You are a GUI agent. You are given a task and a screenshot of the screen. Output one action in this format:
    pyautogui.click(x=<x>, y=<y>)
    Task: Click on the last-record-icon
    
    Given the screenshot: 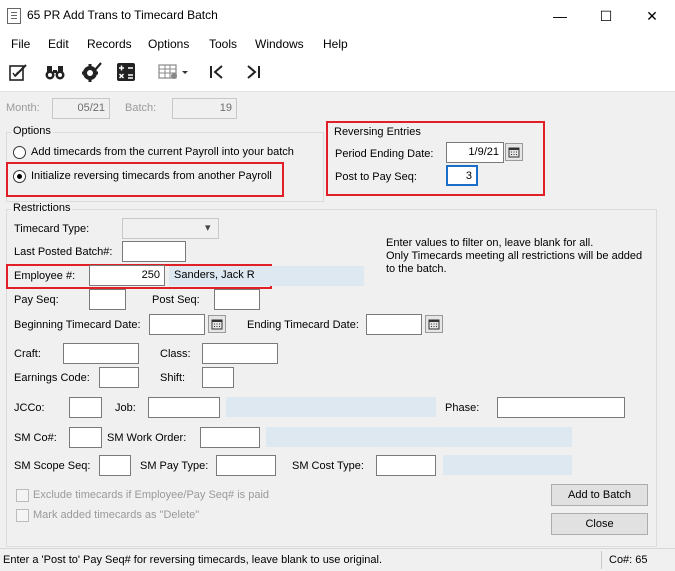 What is the action you would take?
    pyautogui.click(x=253, y=72)
    